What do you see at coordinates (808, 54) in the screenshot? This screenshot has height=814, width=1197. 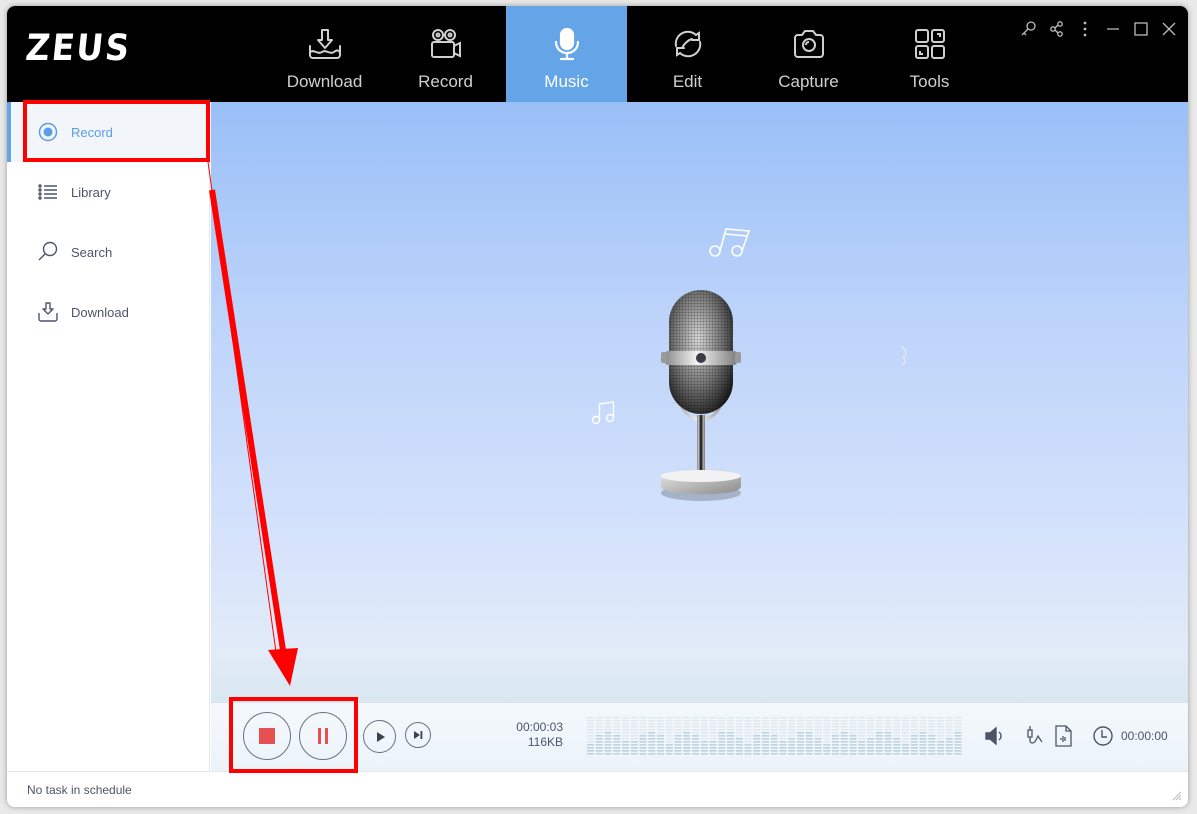 I see `tab-capture: Capture` at bounding box center [808, 54].